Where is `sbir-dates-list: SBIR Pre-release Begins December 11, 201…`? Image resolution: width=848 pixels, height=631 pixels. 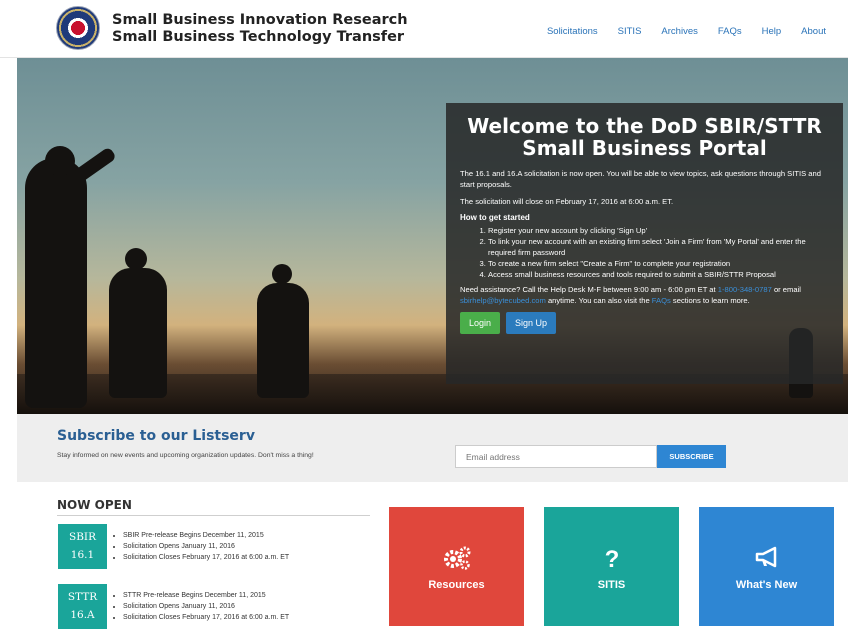 sbir-dates-list: SBIR Pre-release Begins December 11, 201… is located at coordinates (203, 546).